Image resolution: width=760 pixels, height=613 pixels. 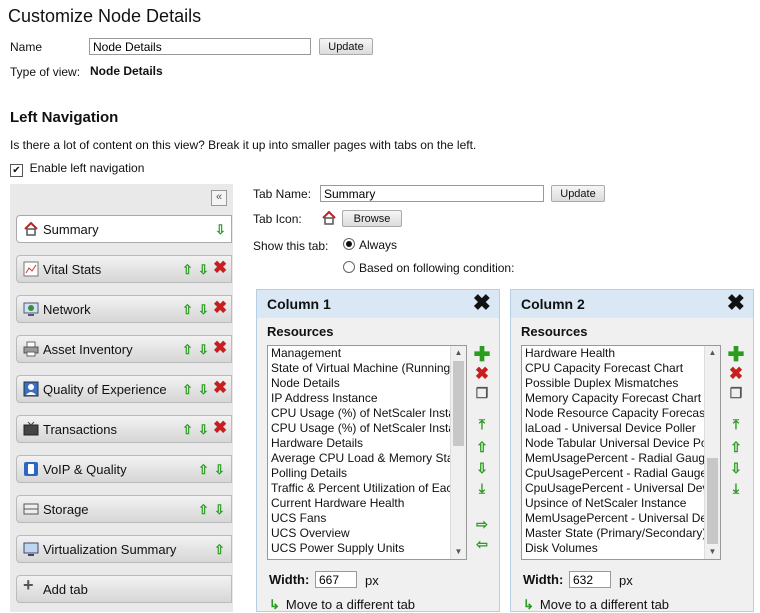 I want to click on list-item: UCS Overview, so click(x=367, y=533).